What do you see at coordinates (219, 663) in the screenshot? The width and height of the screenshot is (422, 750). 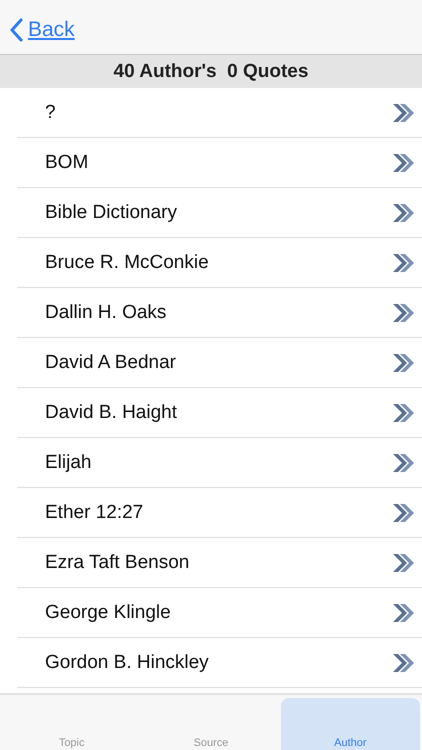 I see `author-list-item: Gordon B. Hinckley` at bounding box center [219, 663].